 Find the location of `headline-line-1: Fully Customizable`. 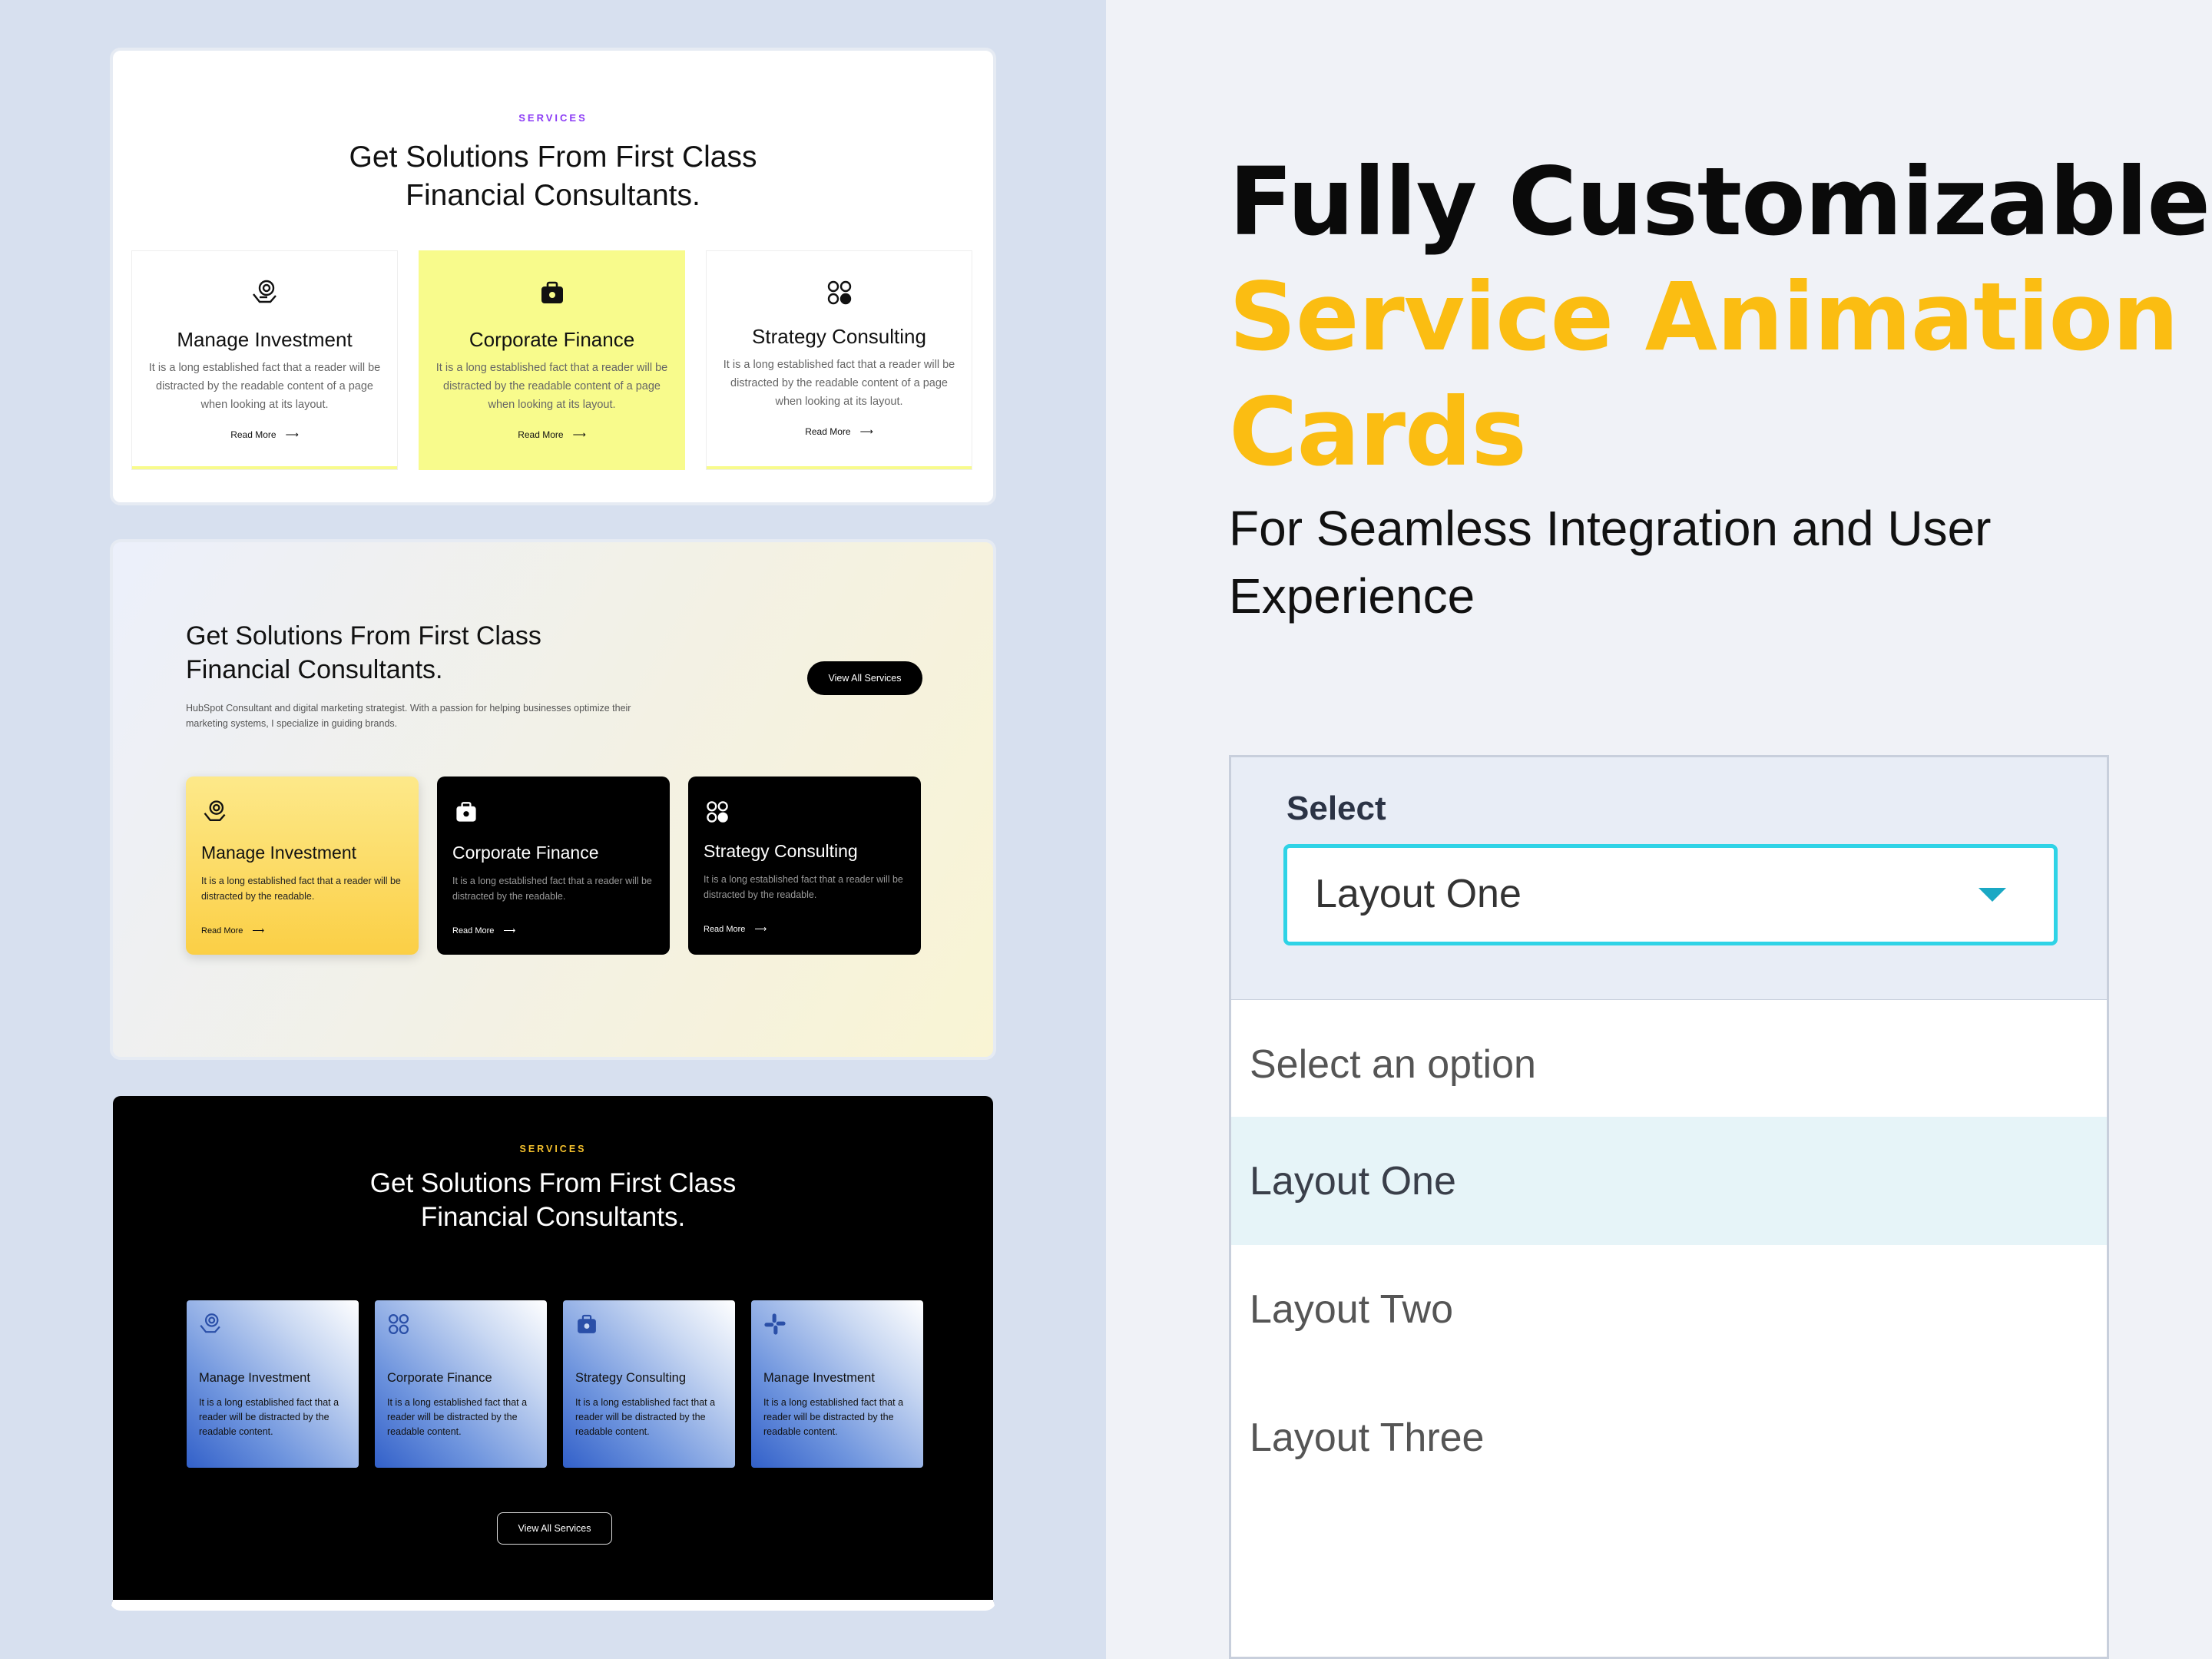

headline-line-1: Fully Customizable is located at coordinates (1719, 202).